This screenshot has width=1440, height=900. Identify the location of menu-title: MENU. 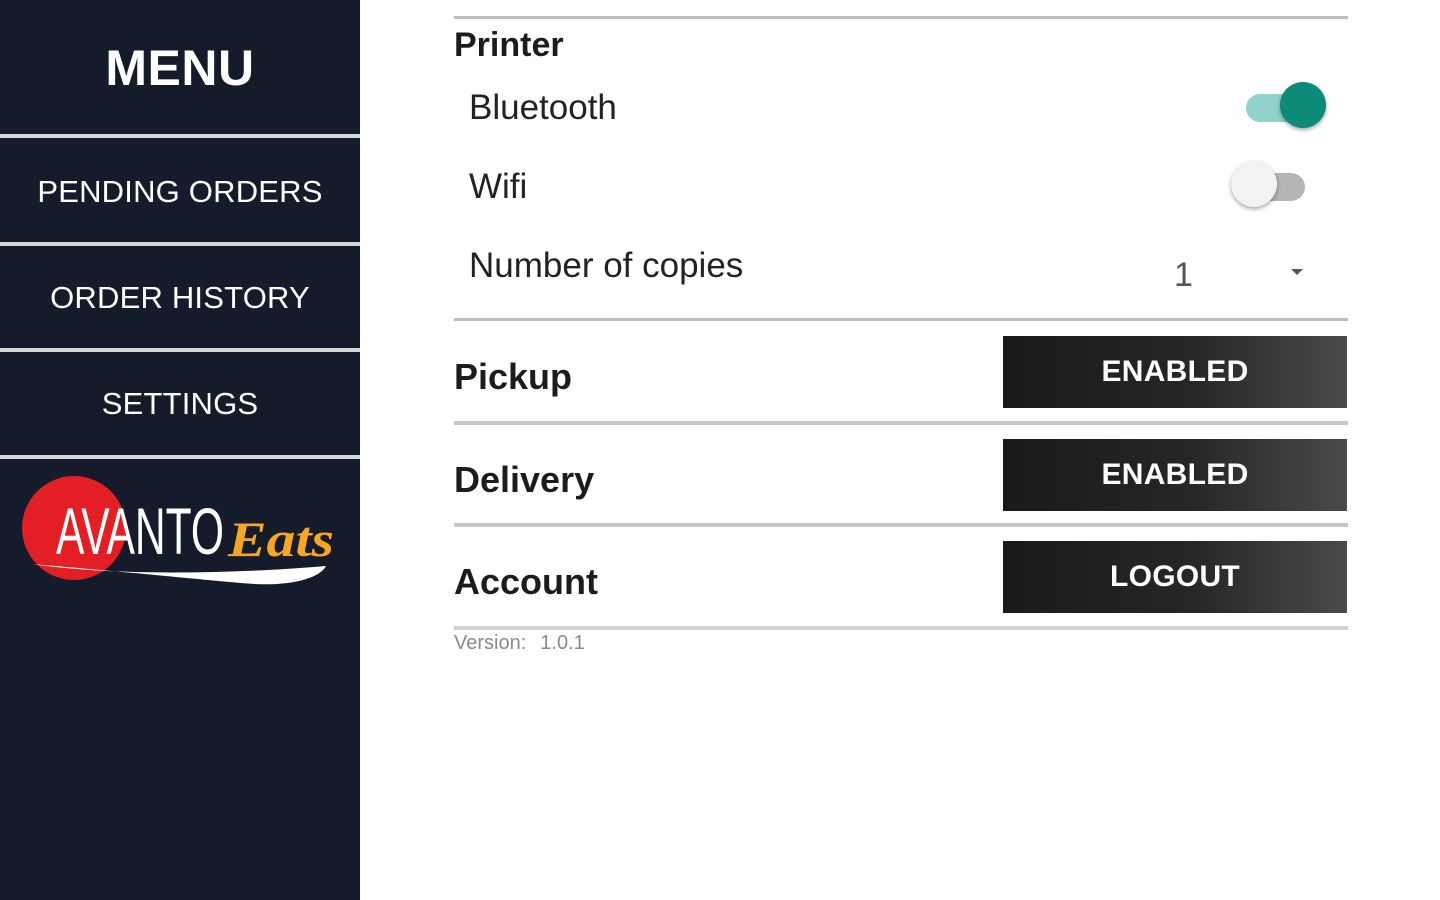
(180, 68).